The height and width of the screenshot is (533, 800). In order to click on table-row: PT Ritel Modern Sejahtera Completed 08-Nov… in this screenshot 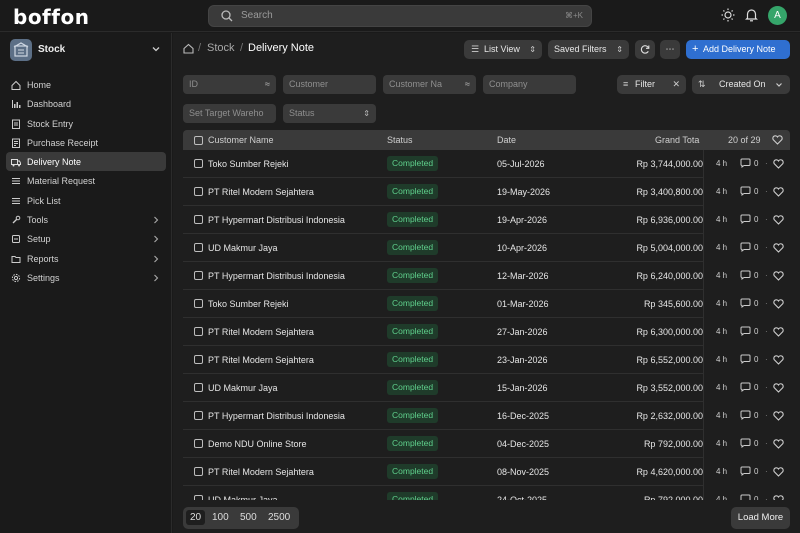, I will do `click(486, 472)`.